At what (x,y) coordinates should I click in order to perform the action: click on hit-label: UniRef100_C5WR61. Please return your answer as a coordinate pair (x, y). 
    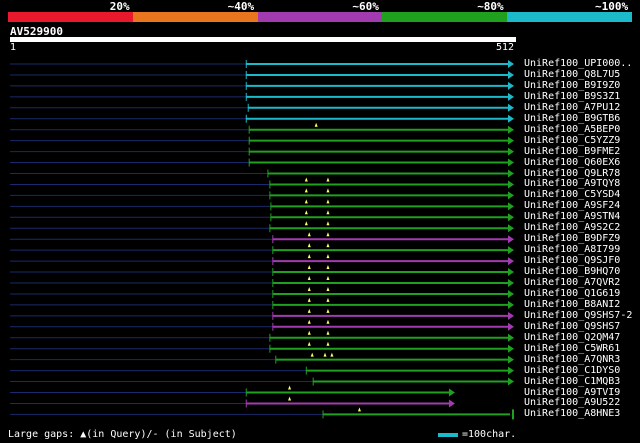
    Looking at the image, I should click on (572, 348).